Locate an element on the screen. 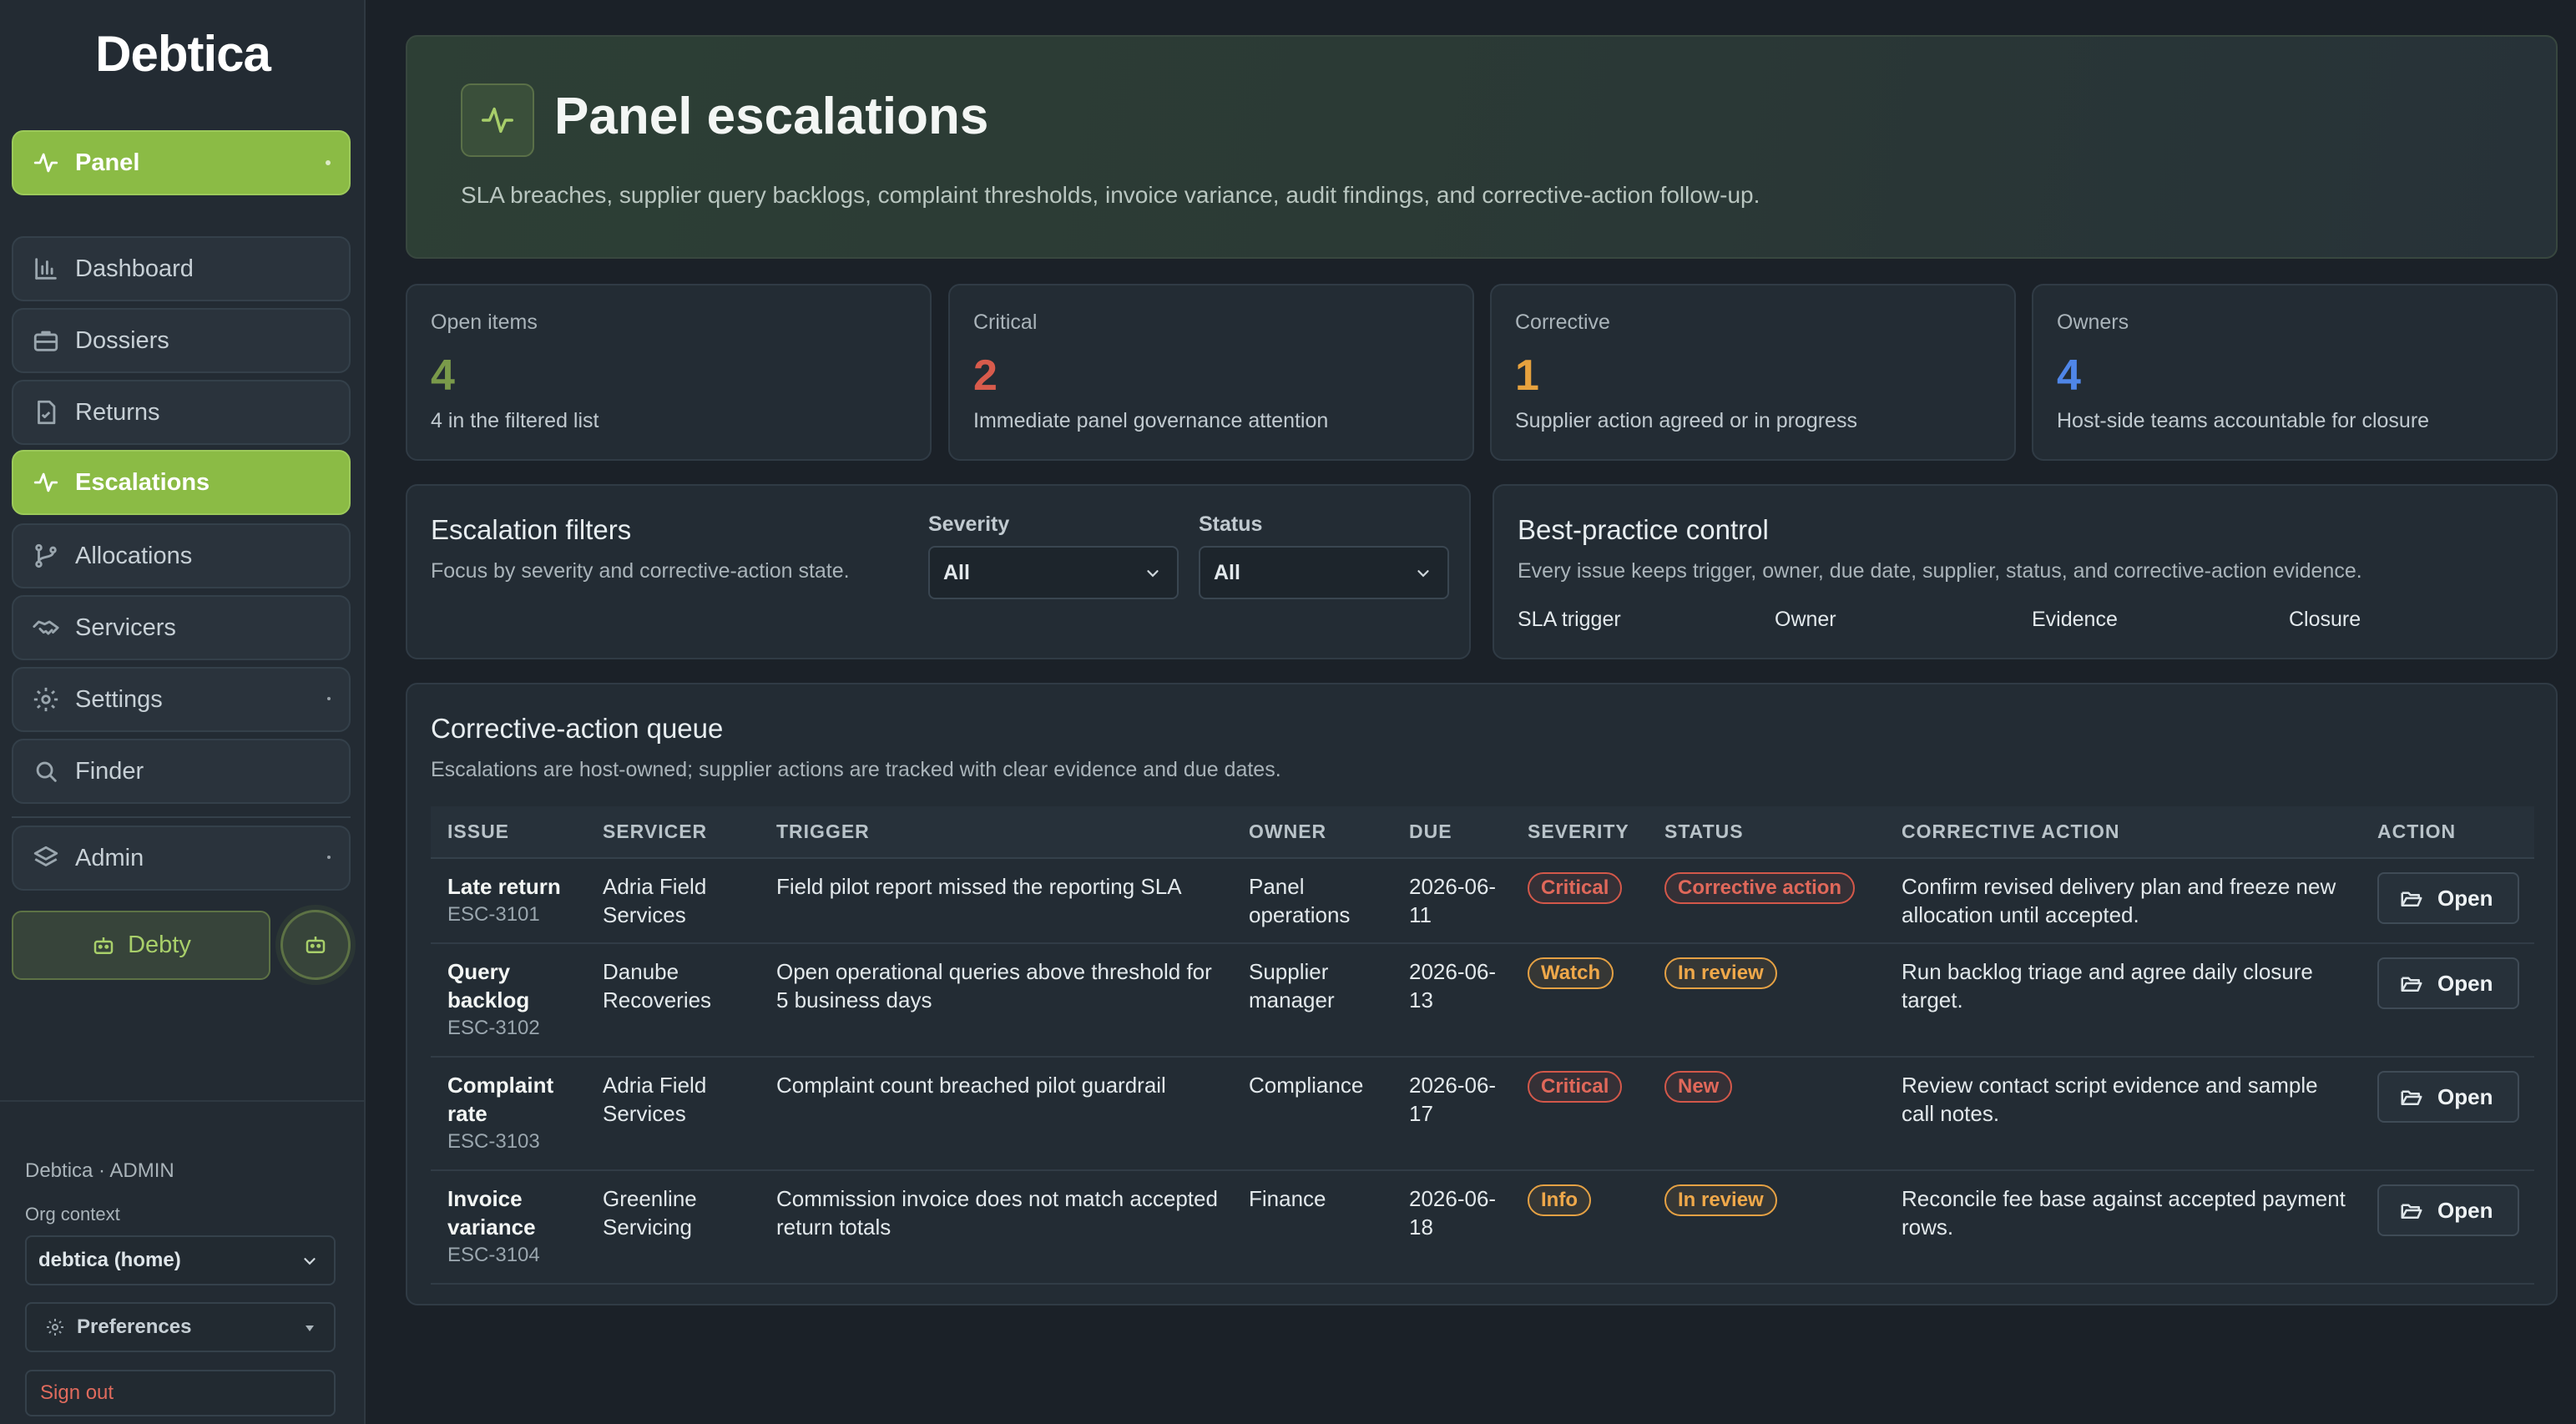 The image size is (2576, 1424). preferences-button: Preferences is located at coordinates (180, 1327).